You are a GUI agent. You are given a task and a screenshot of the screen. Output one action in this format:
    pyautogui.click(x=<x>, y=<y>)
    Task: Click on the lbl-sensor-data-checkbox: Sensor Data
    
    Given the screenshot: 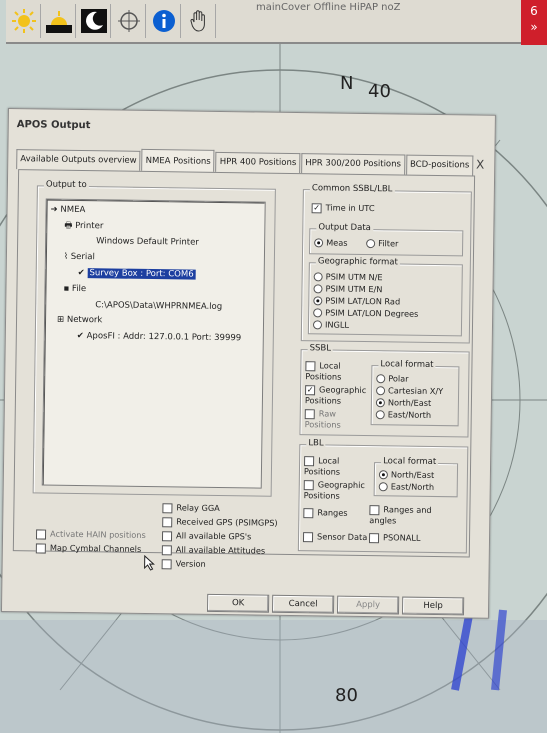 What is the action you would take?
    pyautogui.click(x=335, y=537)
    